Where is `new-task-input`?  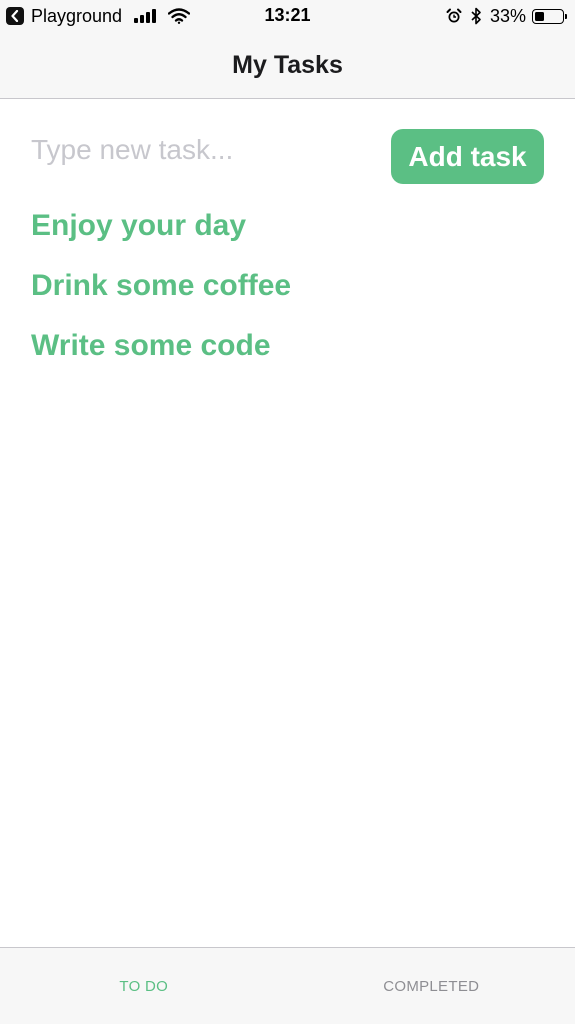
new-task-input is located at coordinates (196, 150).